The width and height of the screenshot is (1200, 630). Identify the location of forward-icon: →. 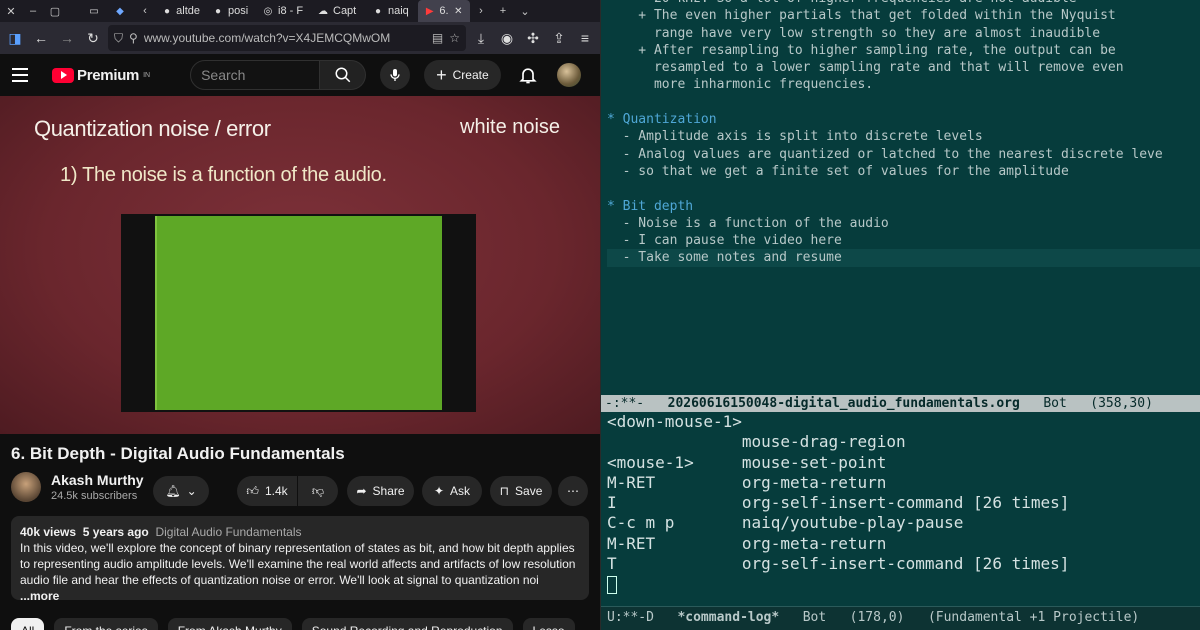
(67, 38).